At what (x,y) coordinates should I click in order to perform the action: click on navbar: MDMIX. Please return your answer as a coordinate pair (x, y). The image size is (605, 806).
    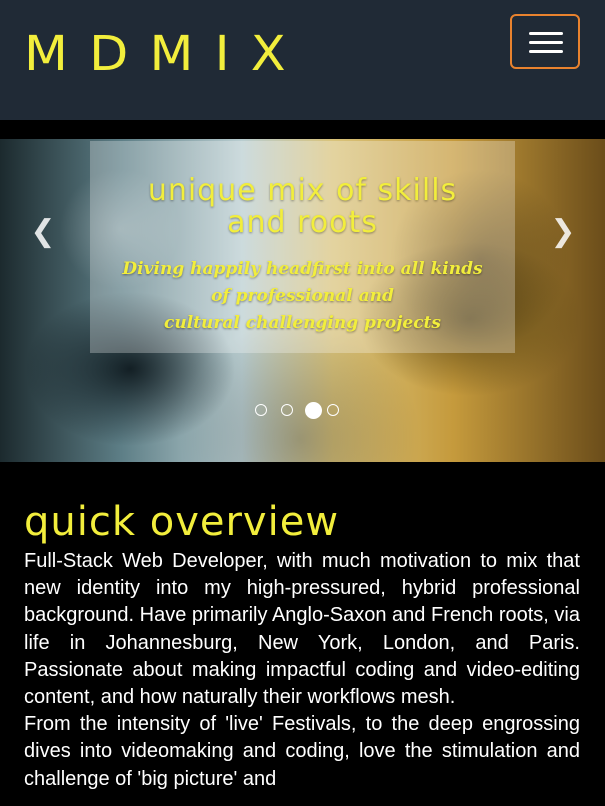
    Looking at the image, I should click on (302, 60).